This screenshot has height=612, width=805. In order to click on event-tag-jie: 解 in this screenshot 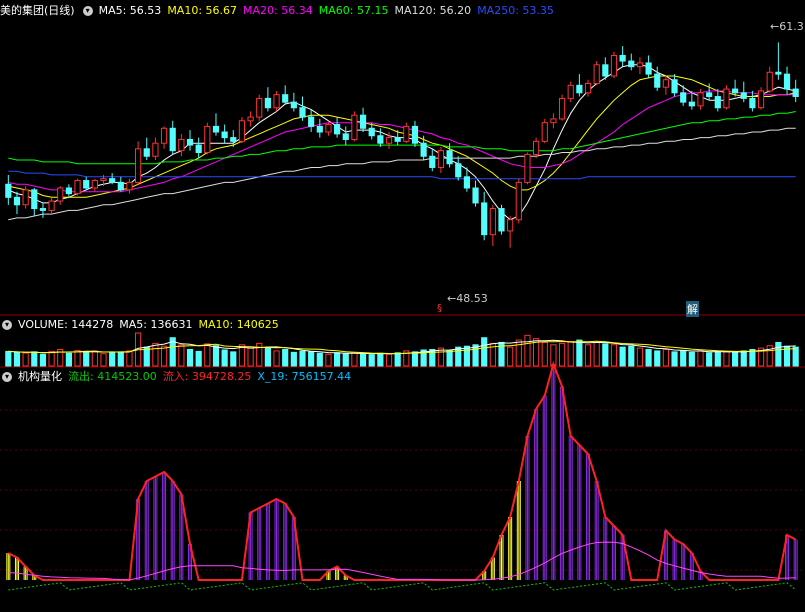, I will do `click(692, 309)`.